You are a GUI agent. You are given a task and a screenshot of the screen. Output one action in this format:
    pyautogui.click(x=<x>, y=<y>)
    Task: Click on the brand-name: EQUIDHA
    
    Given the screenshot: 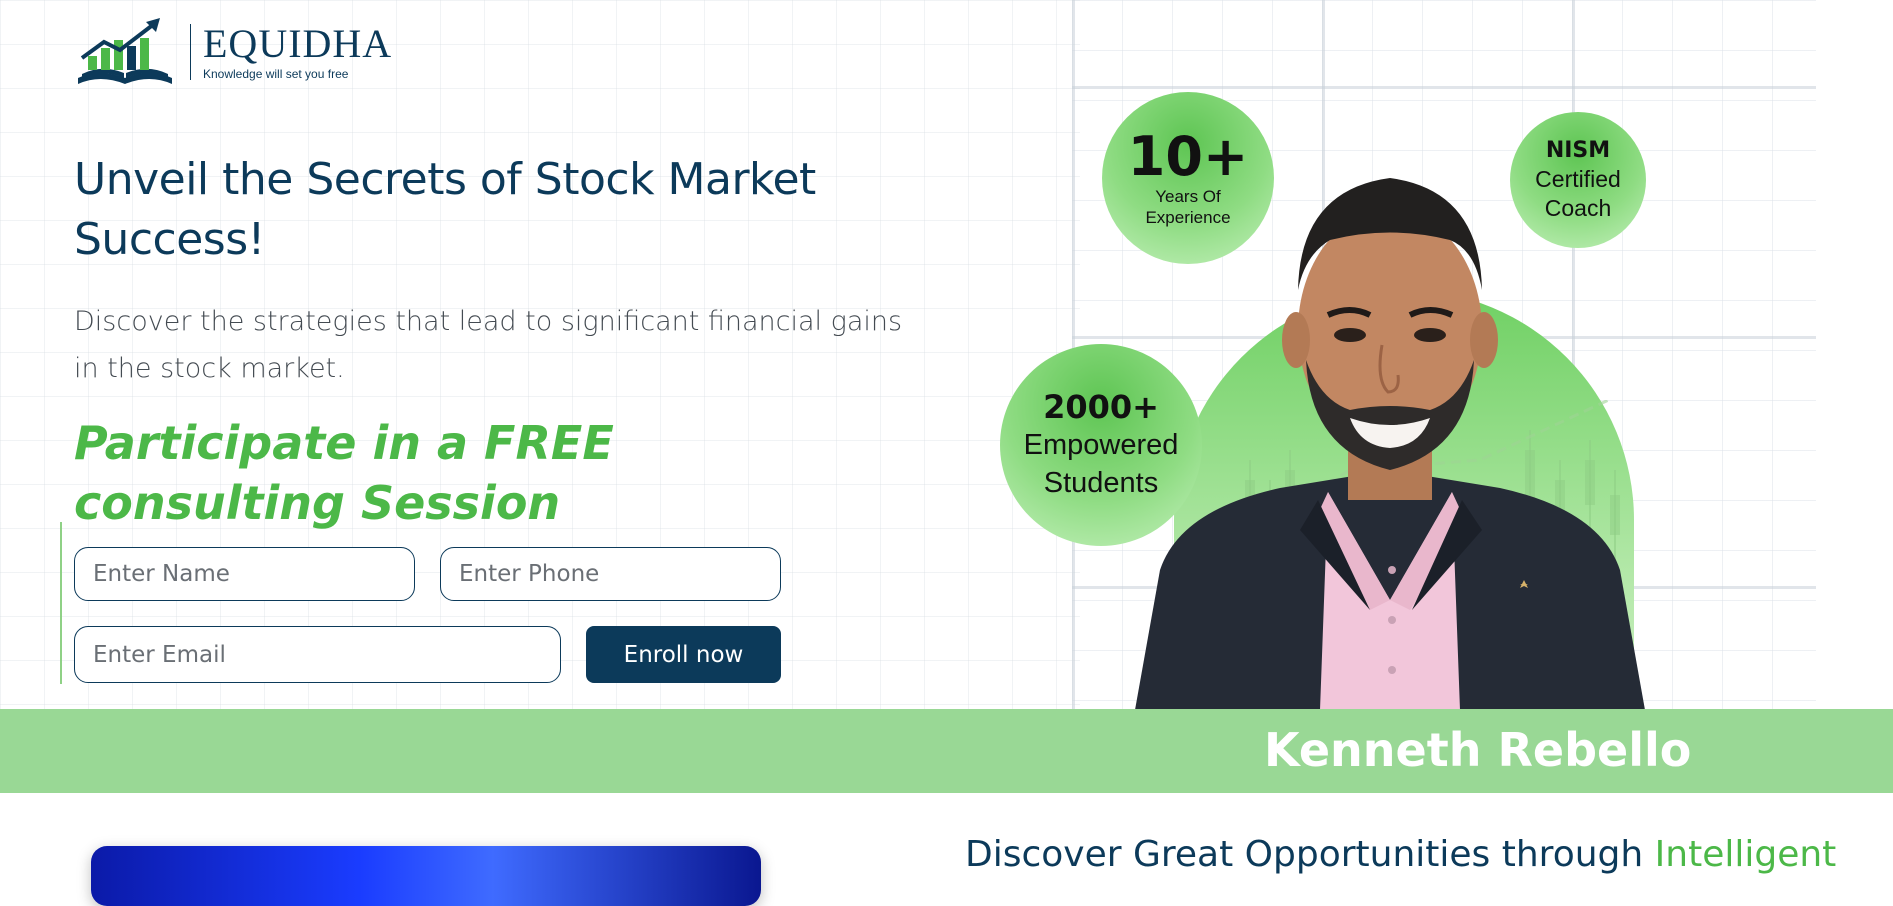 What is the action you would take?
    pyautogui.click(x=298, y=43)
    